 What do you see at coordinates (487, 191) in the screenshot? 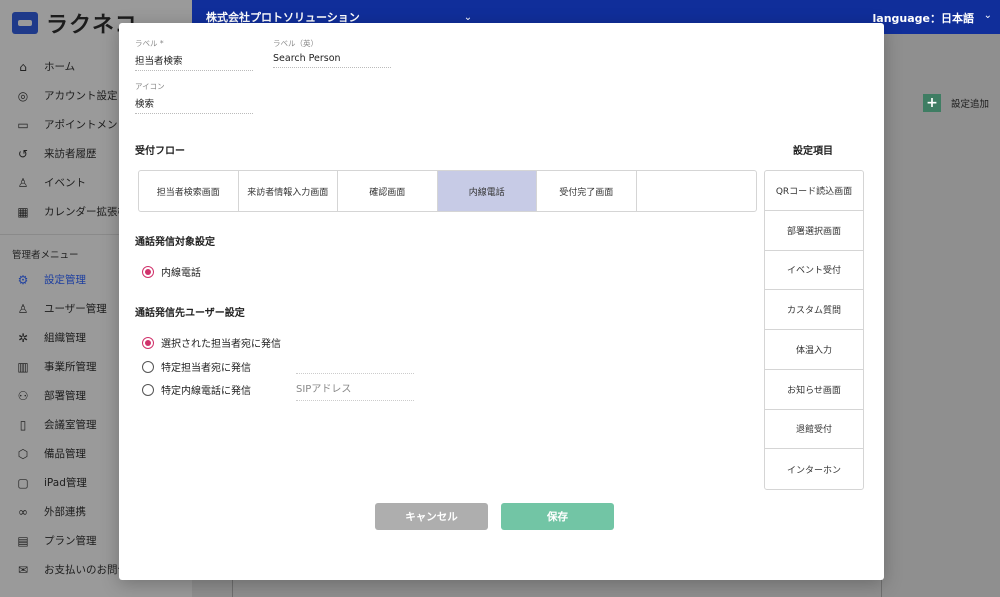
I see `flow-step-extension-call: 内線電話` at bounding box center [487, 191].